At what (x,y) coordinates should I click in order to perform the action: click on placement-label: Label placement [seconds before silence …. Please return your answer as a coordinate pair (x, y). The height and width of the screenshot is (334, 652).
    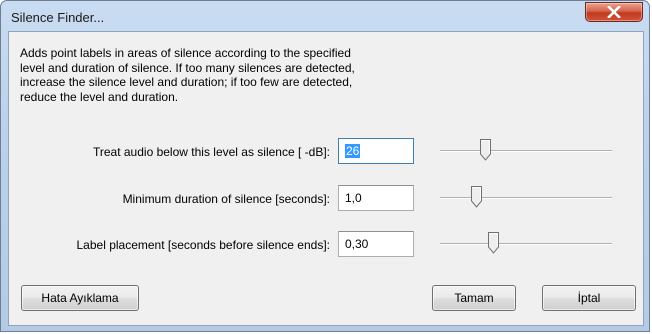
    Looking at the image, I should click on (203, 245).